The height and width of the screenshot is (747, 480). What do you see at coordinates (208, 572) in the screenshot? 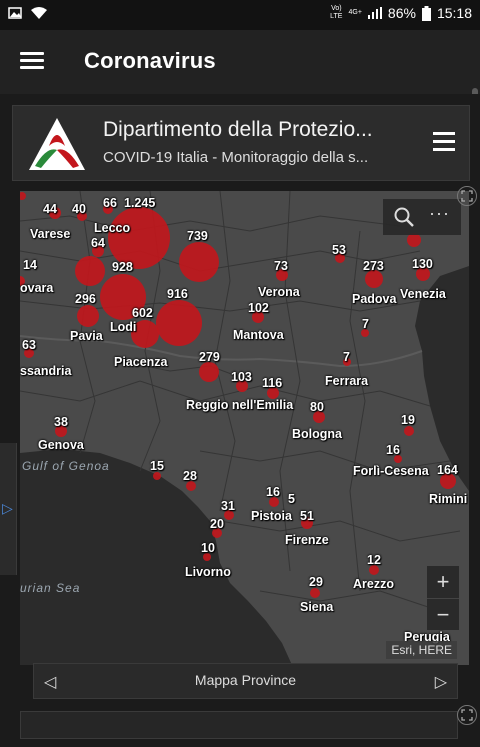
I see `map-label: Livorno` at bounding box center [208, 572].